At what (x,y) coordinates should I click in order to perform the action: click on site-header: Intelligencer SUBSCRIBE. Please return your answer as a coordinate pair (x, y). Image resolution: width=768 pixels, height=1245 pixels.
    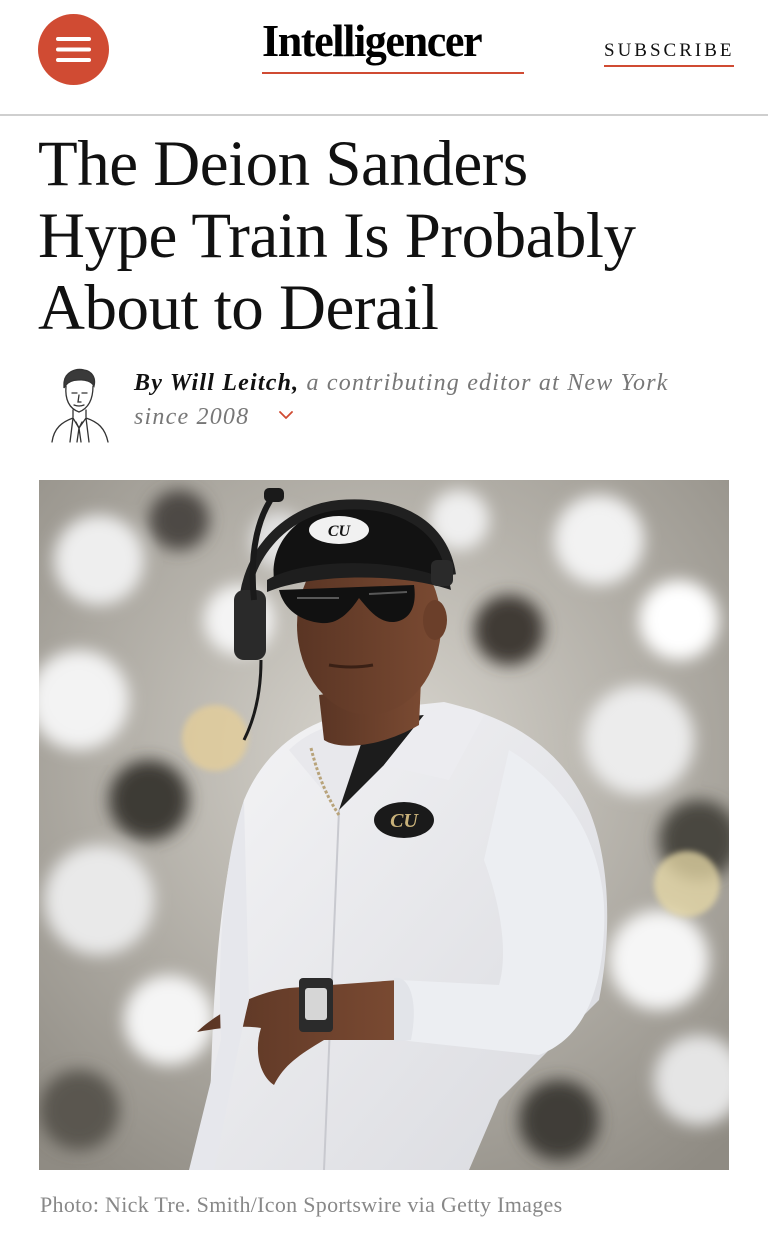
    Looking at the image, I should click on (384, 58).